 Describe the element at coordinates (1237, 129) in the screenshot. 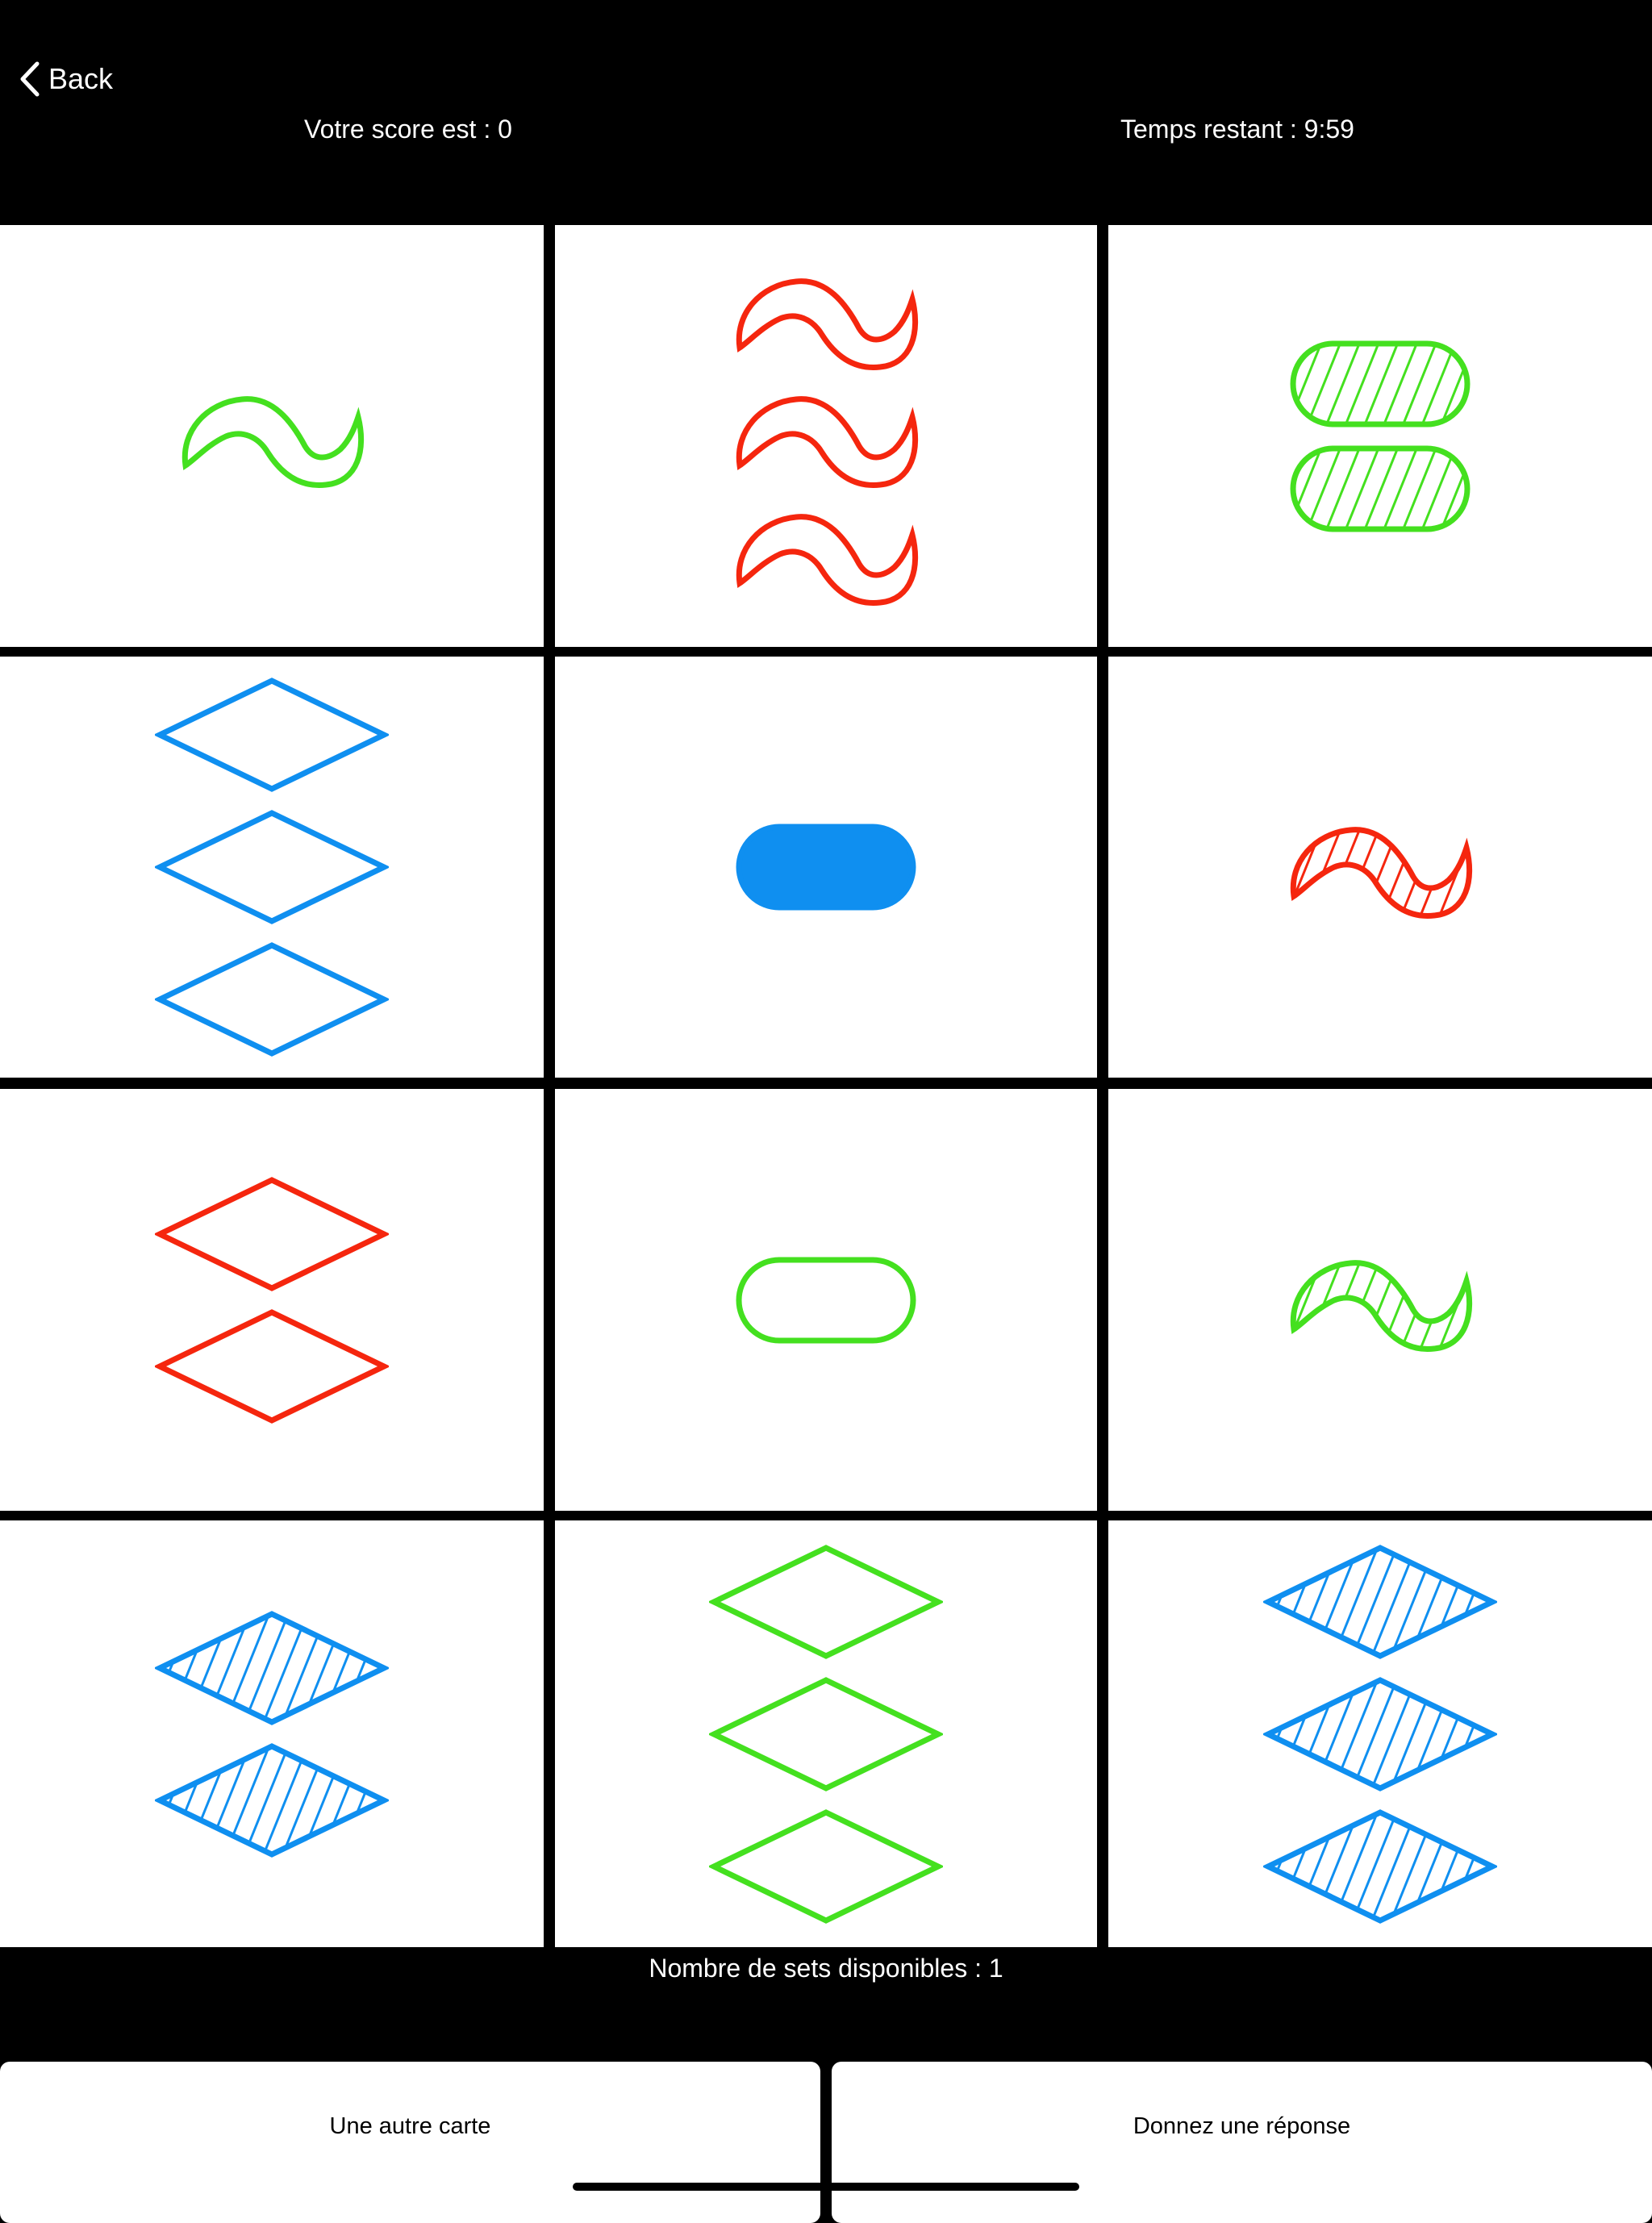

I see `timer-label: Temps restant : 9:59` at that location.